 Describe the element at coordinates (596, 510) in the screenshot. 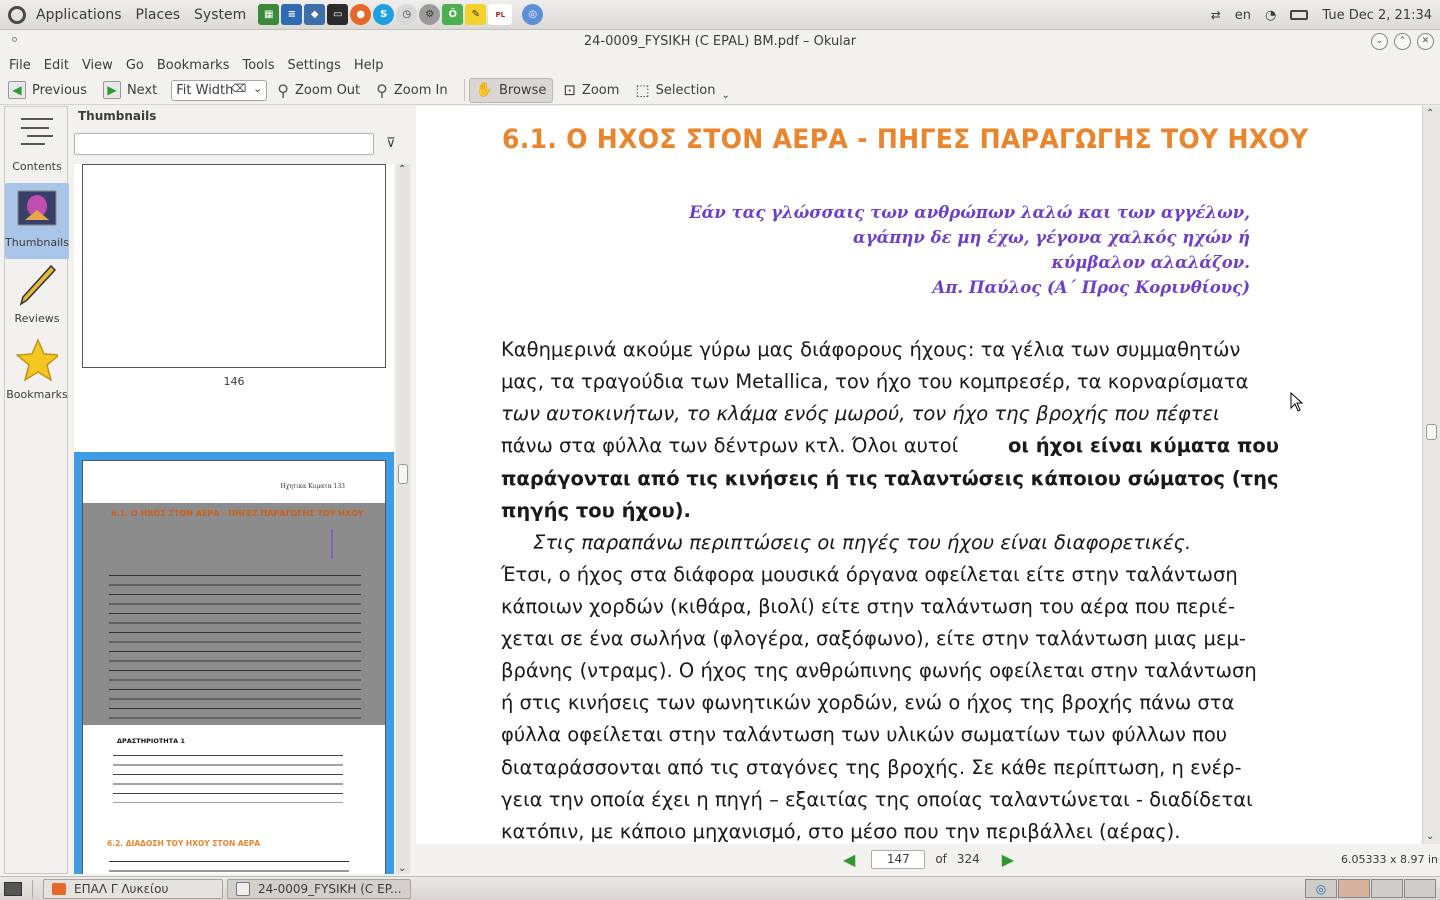

I see `text-line-bold: πηγής του ήχου).` at that location.